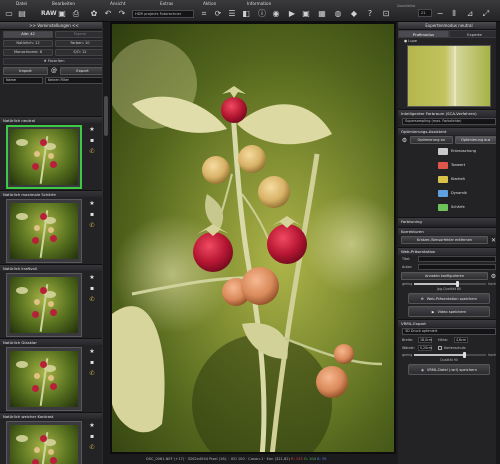 The image size is (500, 464). Describe the element at coordinates (80, 34) in the screenshot. I see `filter-own: Eigene` at that location.